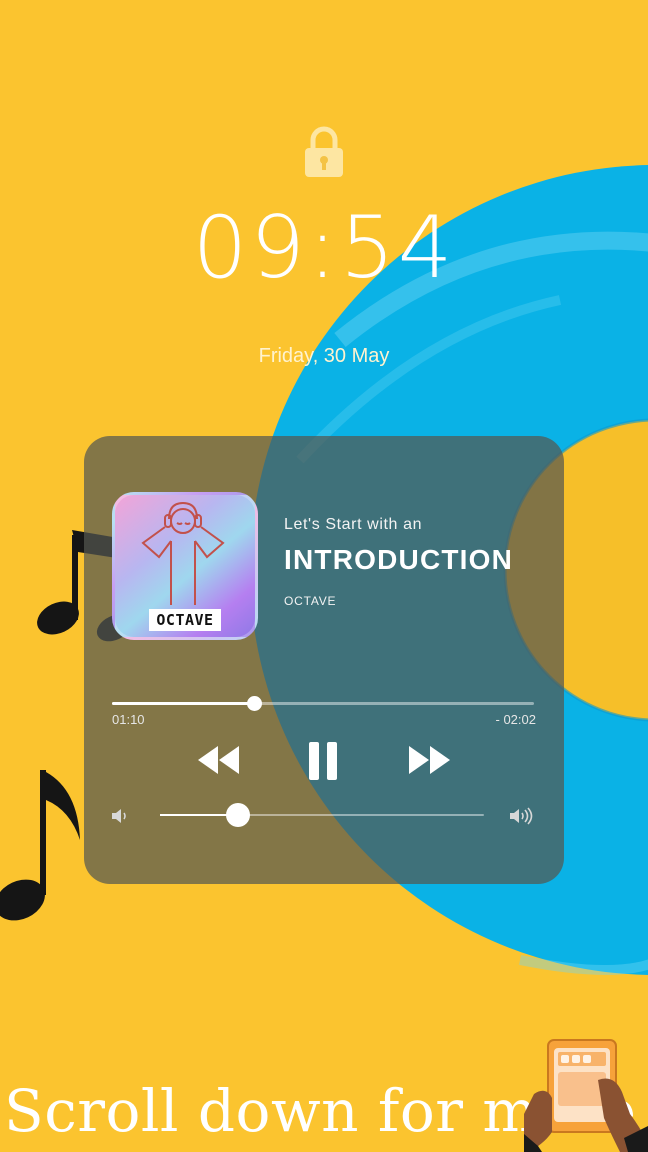  What do you see at coordinates (324, 151) in the screenshot?
I see `lock-icon` at bounding box center [324, 151].